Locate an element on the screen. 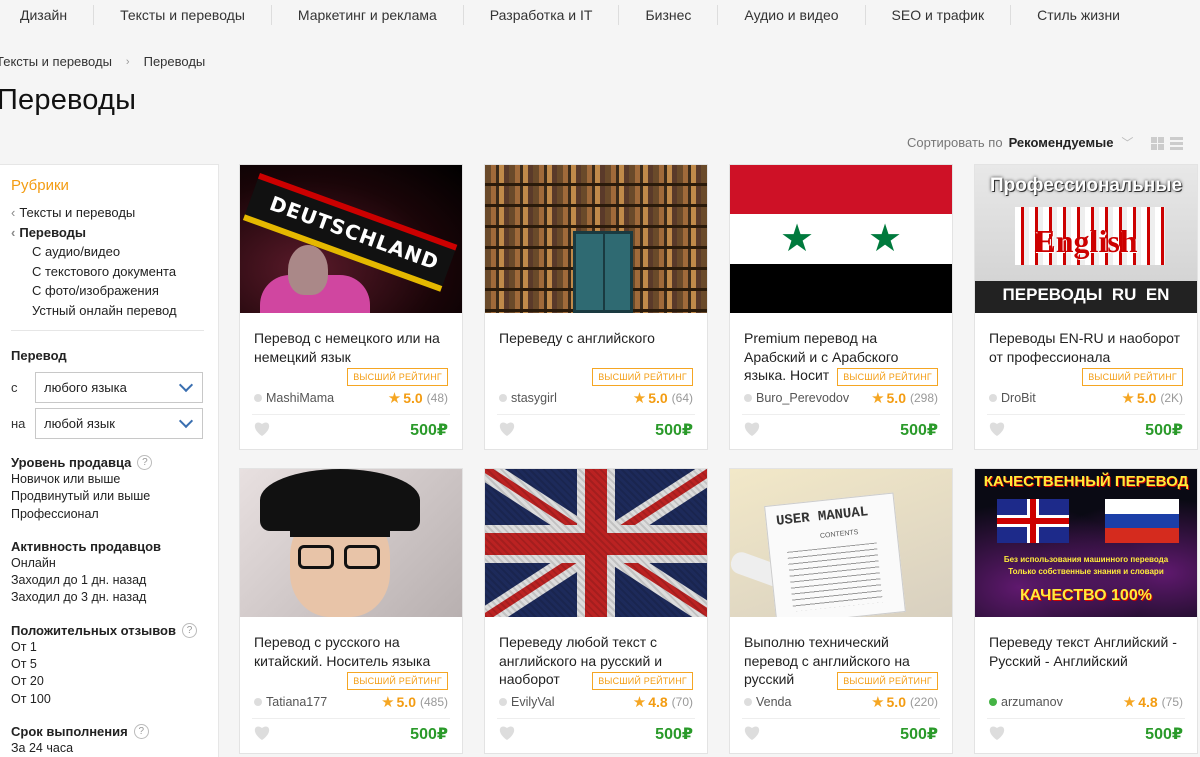  deadline-title: Срок выполнения? is located at coordinates (114, 731).